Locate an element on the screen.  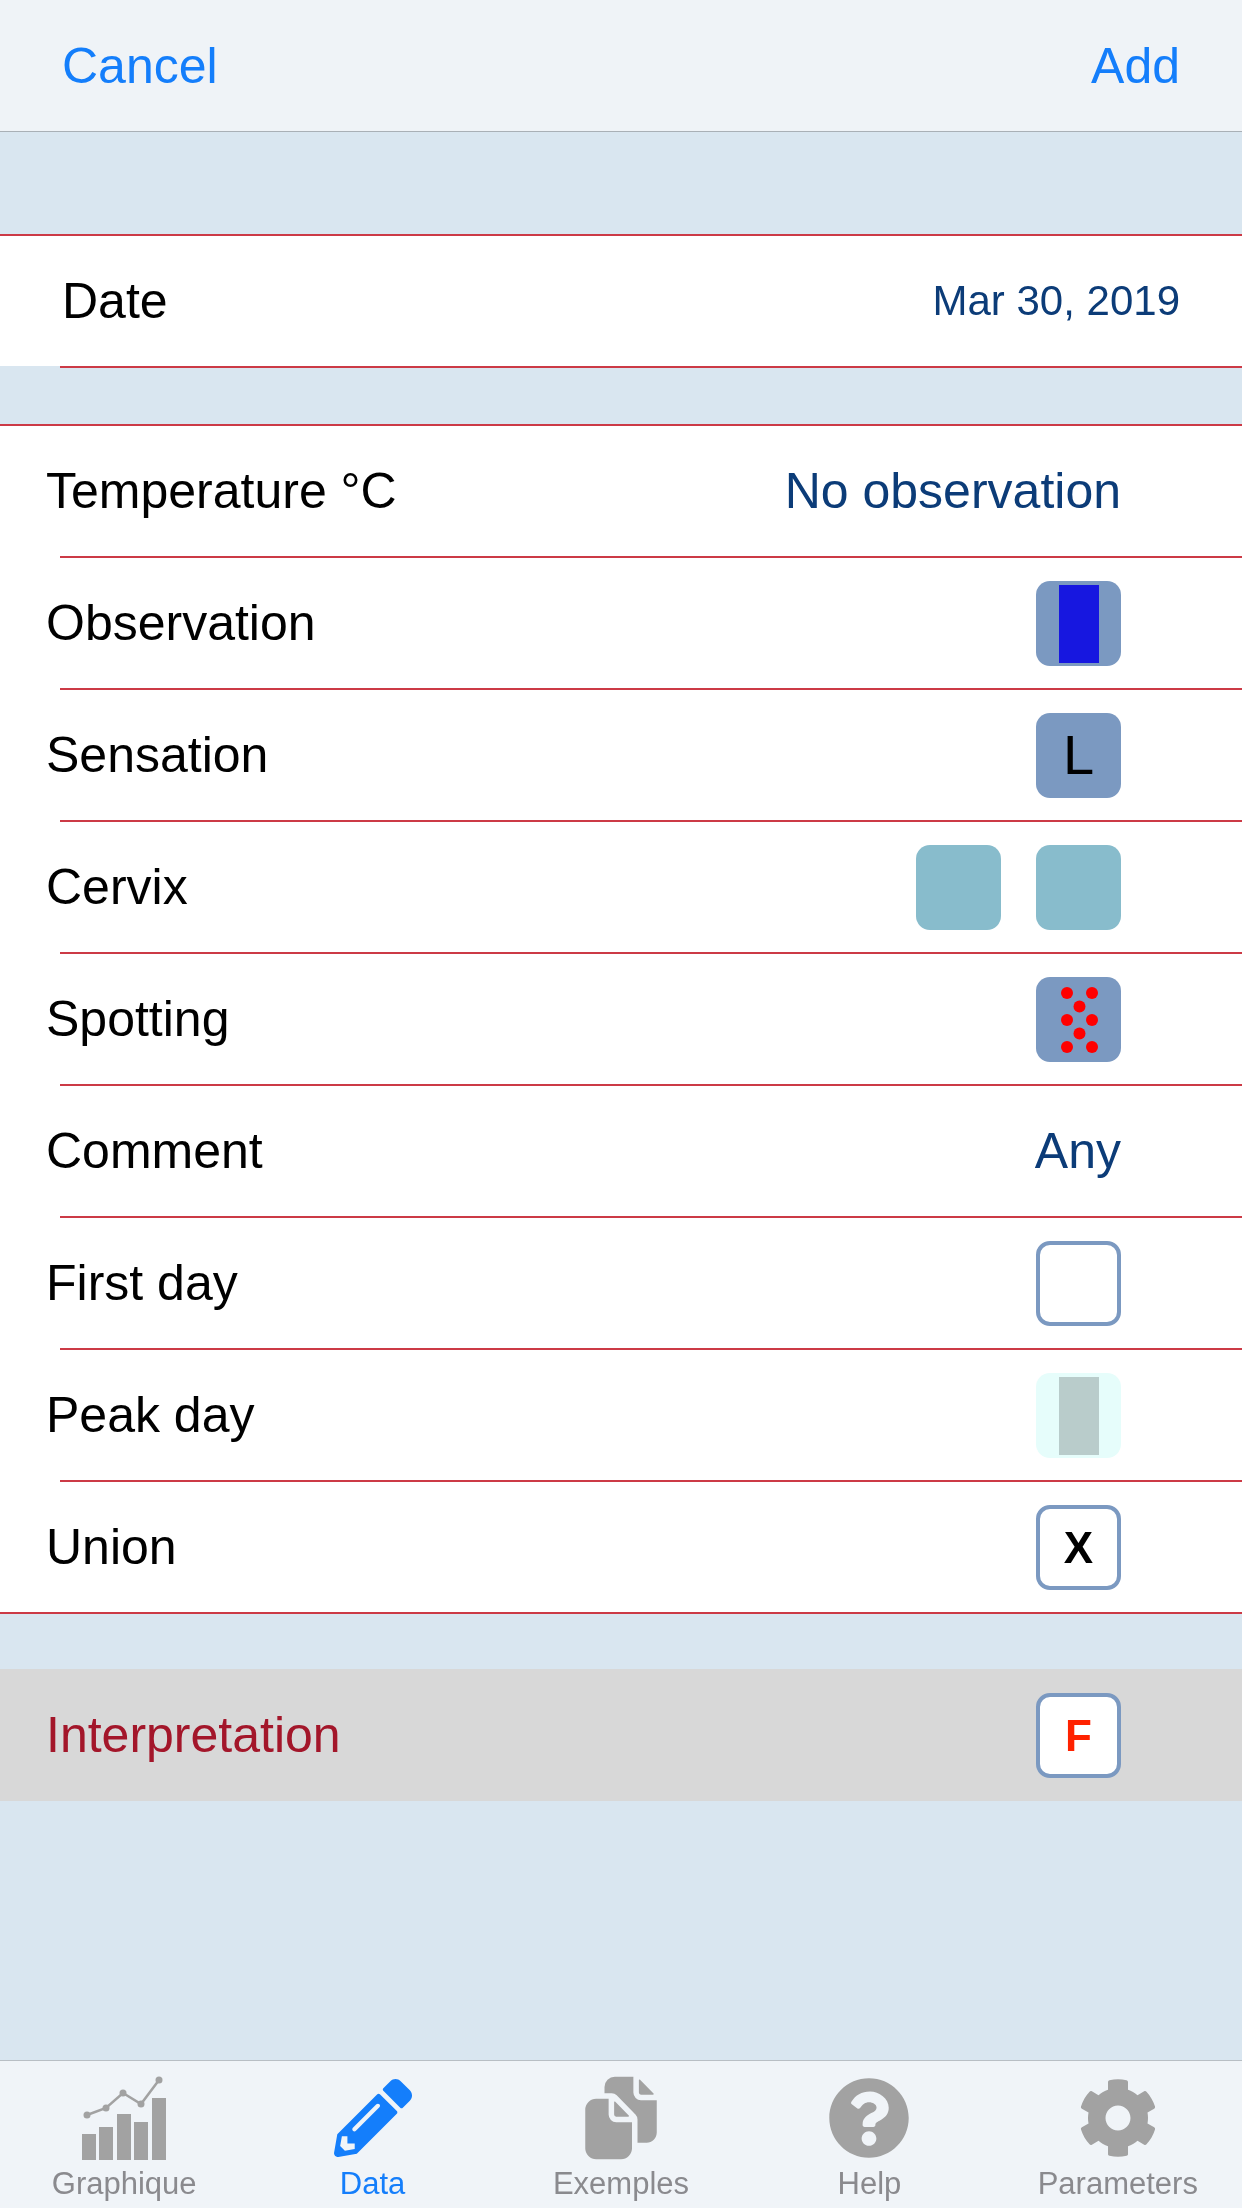
help-icon is located at coordinates (869, 2118).